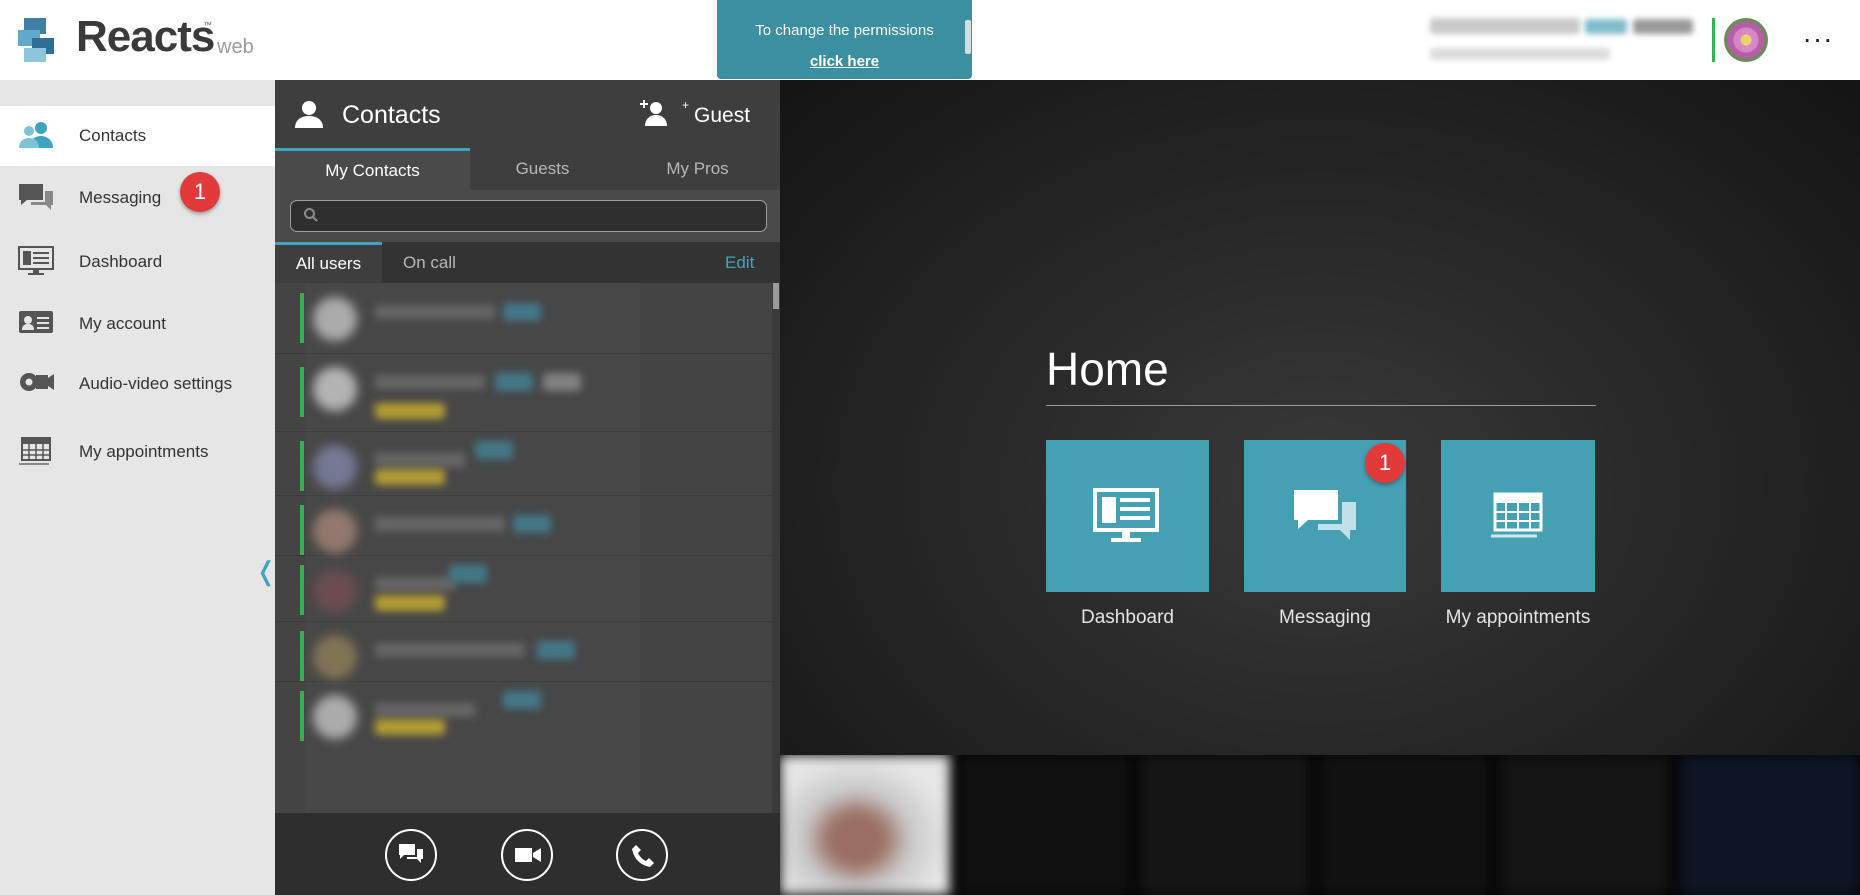 This screenshot has height=895, width=1860. I want to click on search-icon, so click(311, 215).